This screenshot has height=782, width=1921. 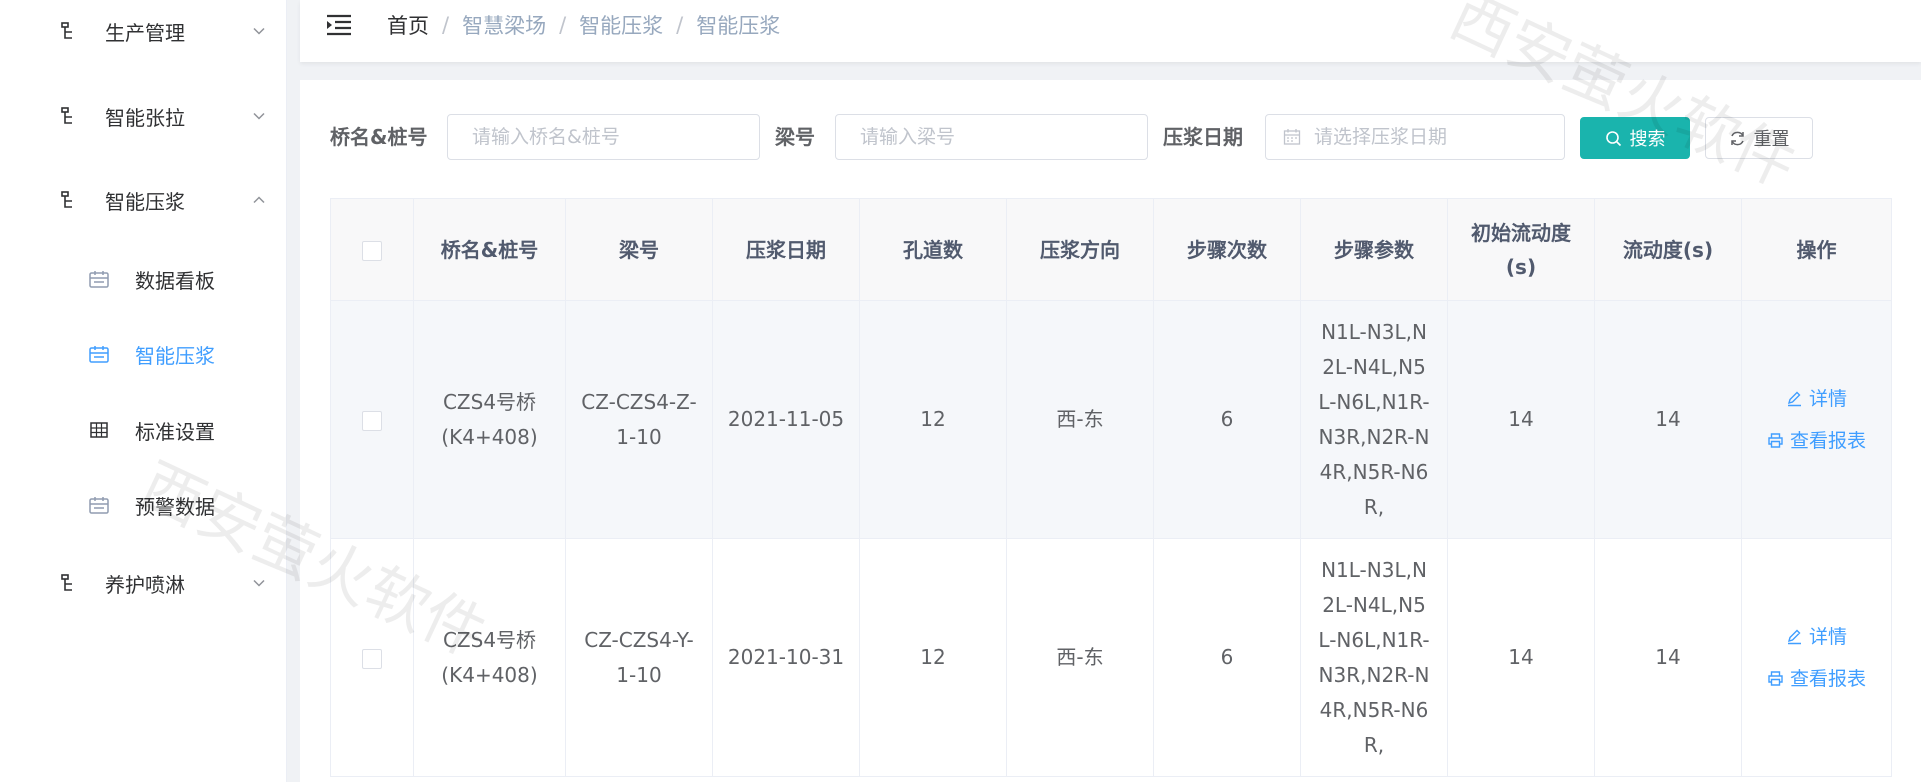 I want to click on bridge-input-wrapper, so click(x=603, y=137).